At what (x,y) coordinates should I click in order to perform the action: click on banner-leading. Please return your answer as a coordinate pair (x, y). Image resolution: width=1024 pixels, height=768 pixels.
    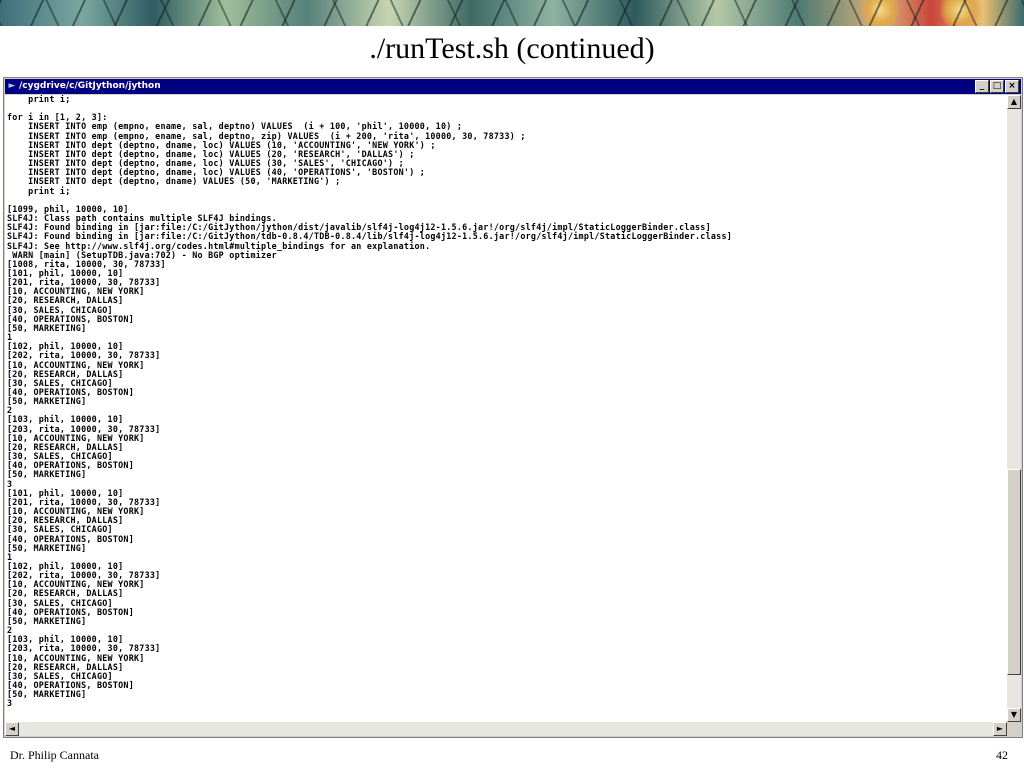
    Looking at the image, I should click on (512, 13).